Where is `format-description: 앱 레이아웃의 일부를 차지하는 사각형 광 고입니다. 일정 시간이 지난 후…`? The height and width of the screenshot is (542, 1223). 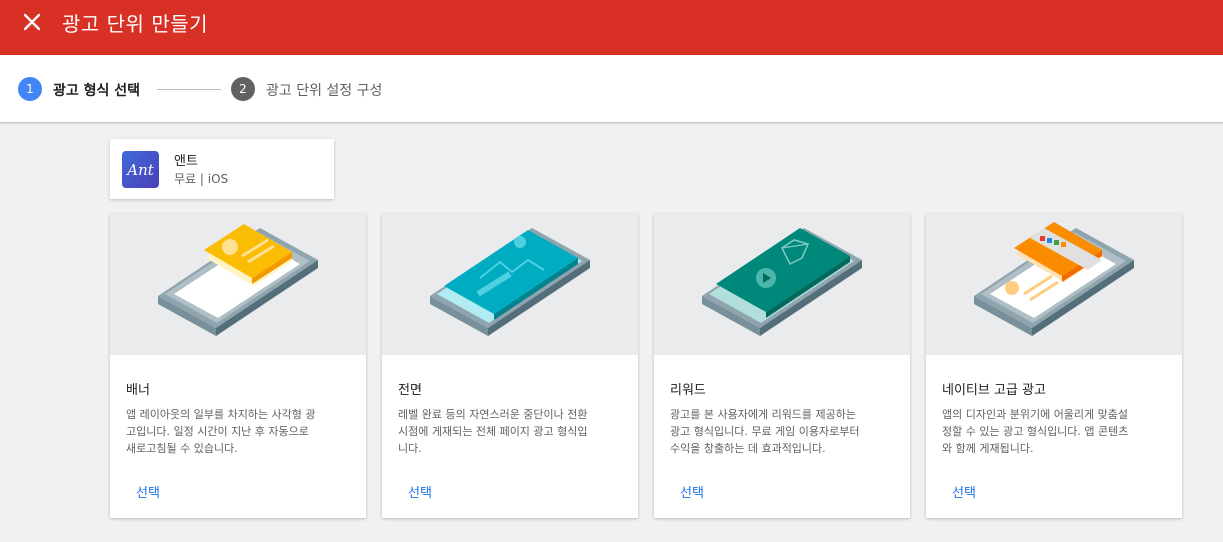
format-description: 앱 레이아웃의 일부를 차지하는 사각형 광 고입니다. 일정 시간이 지난 후… is located at coordinates (221, 431).